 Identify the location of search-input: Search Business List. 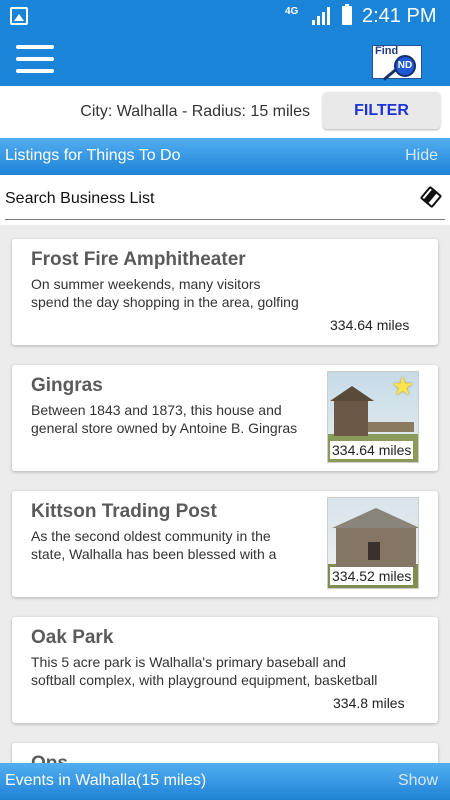
(225, 202).